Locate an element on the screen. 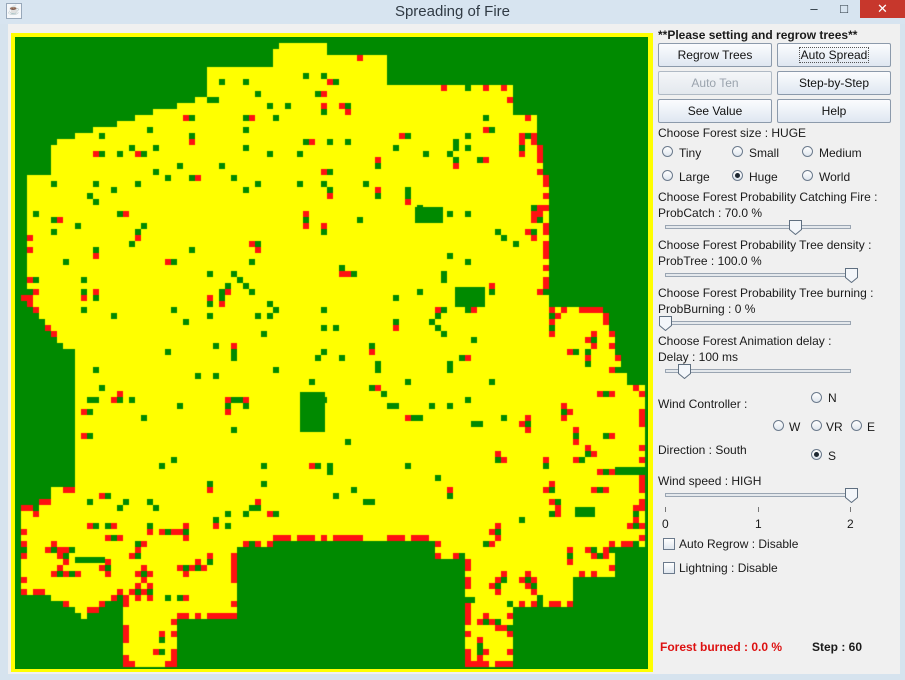 This screenshot has width=905, height=680. minimize-button: – is located at coordinates (814, 9).